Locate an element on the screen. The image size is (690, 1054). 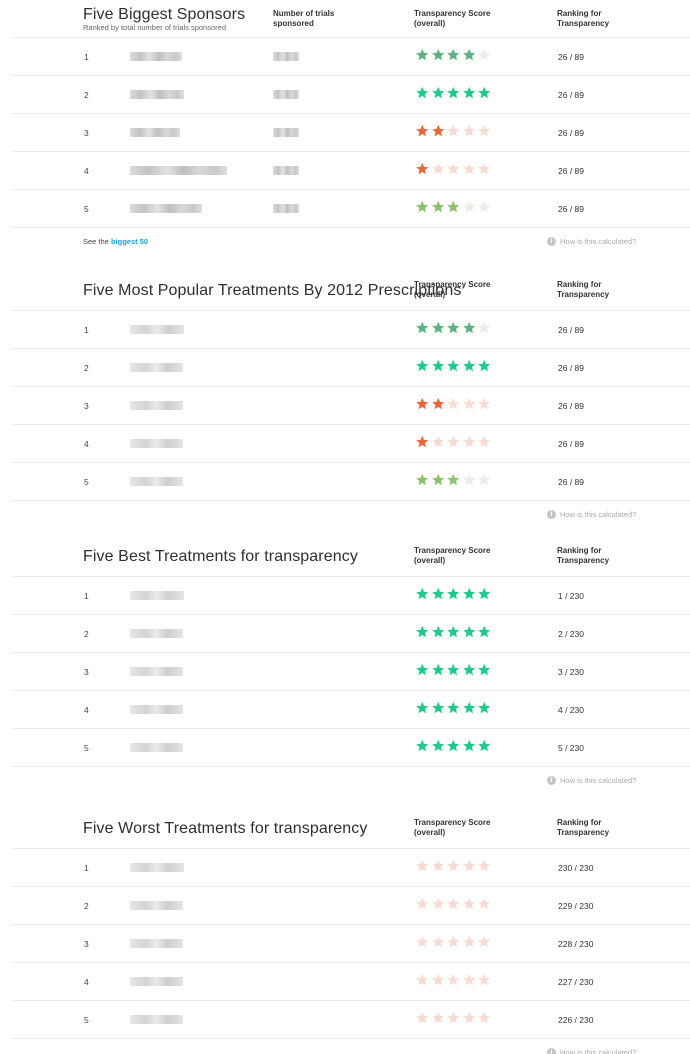
worst-footer: i How is this calculated? is located at coordinates (351, 1046).